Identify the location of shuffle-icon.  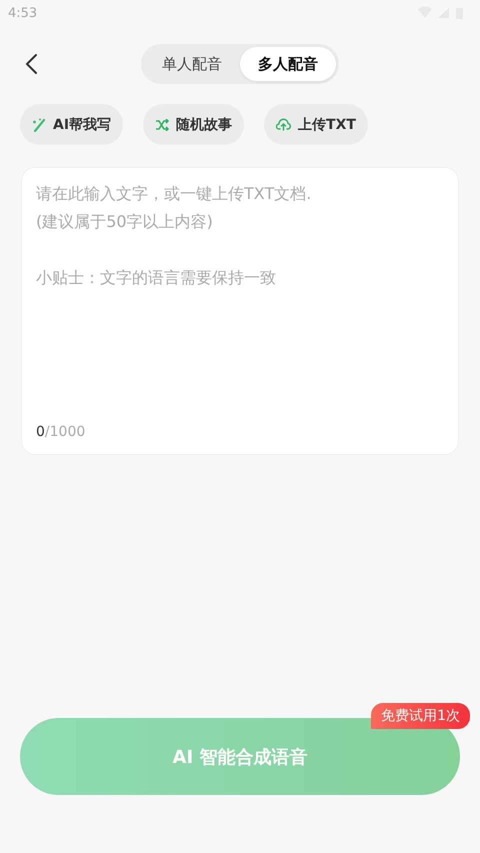
(162, 124).